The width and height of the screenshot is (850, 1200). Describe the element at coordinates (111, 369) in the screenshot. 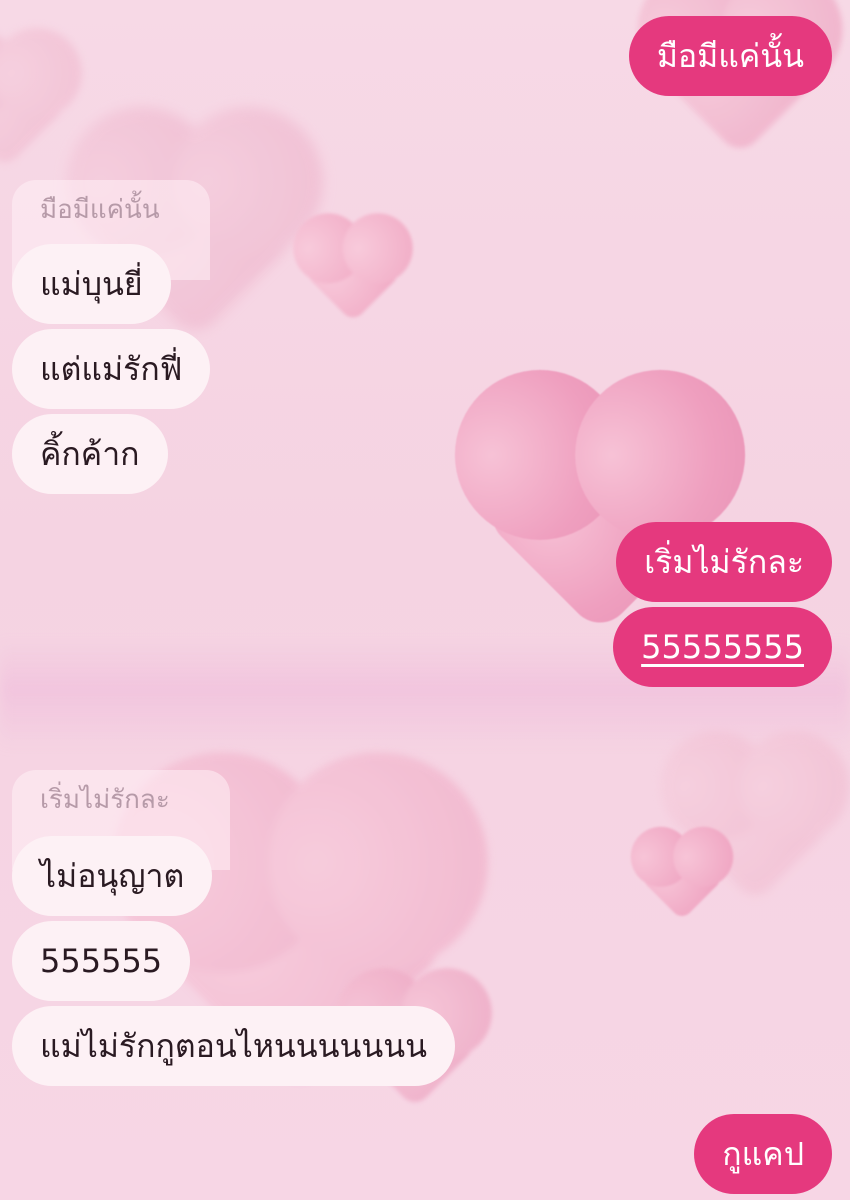

I see `incoming-message-bubble: แต่แม่รักฟี่` at that location.